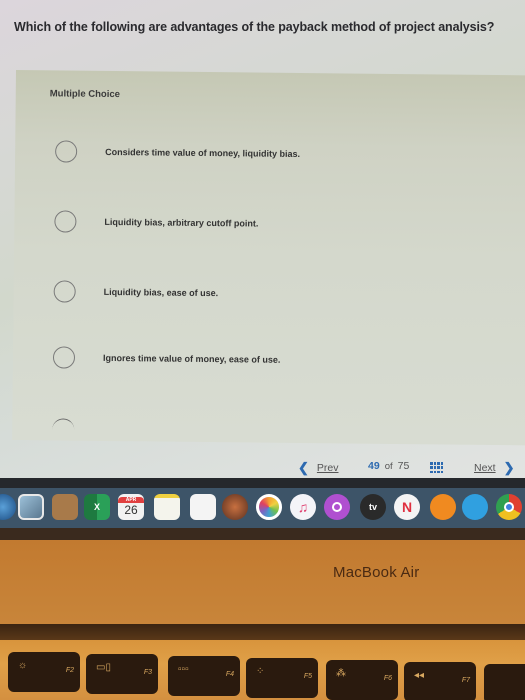 The image size is (525, 700). What do you see at coordinates (341, 673) in the screenshot?
I see `keyboard-light-up-icon: ⁂` at bounding box center [341, 673].